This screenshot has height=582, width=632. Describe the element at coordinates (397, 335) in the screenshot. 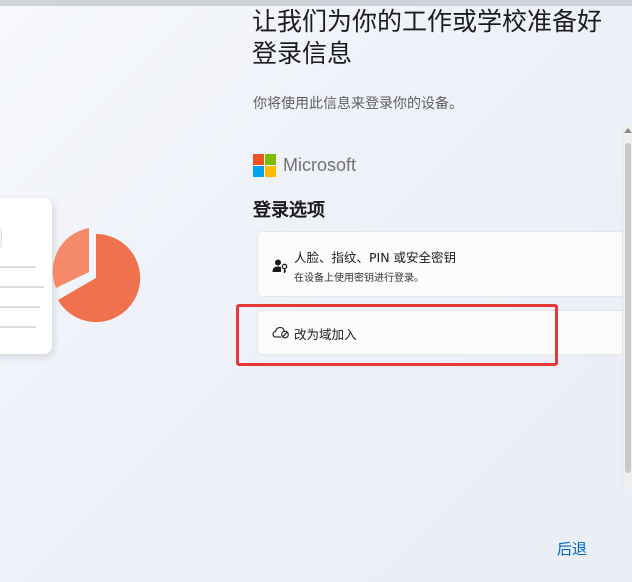

I see `highlight-box` at that location.